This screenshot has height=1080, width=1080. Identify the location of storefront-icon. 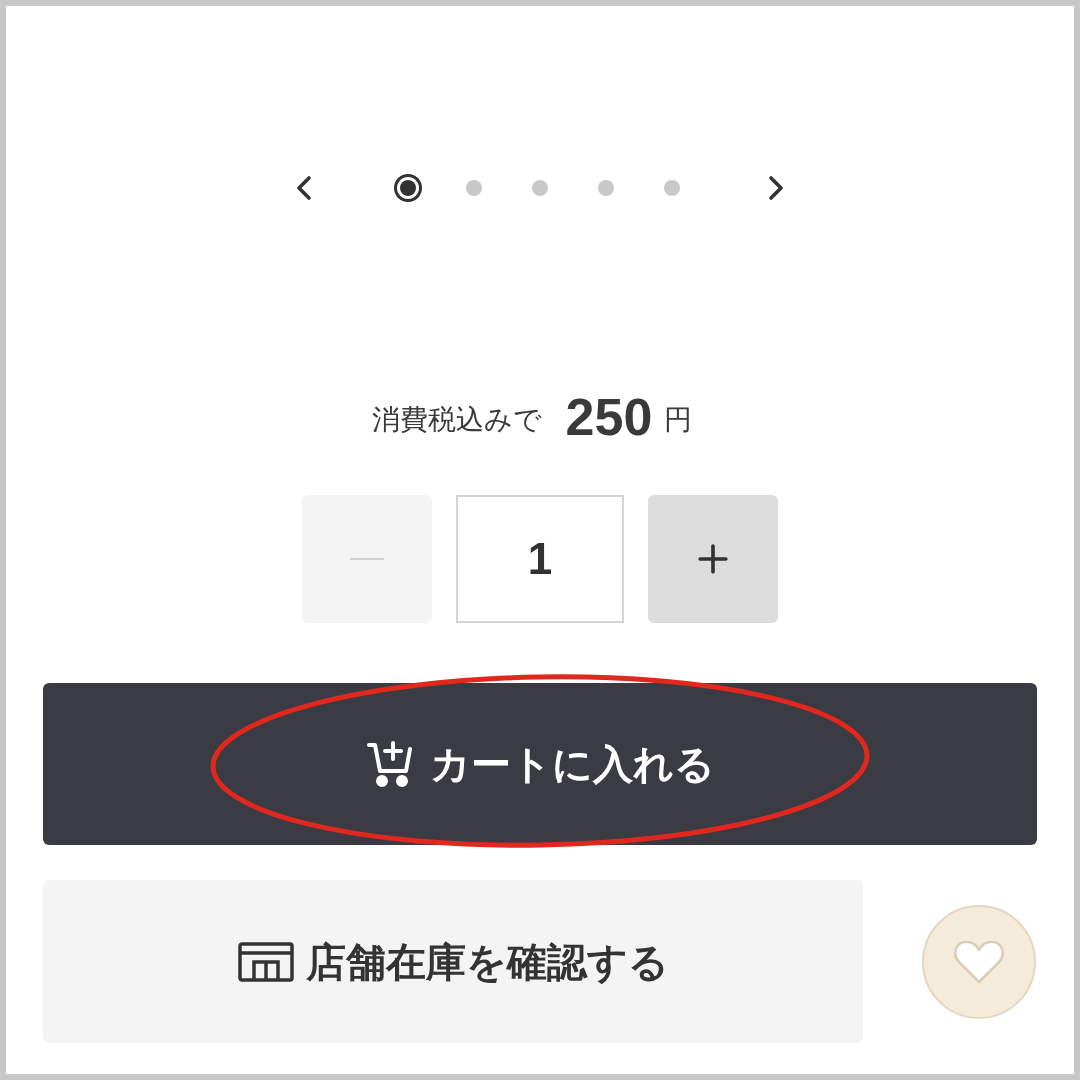
(265, 961).